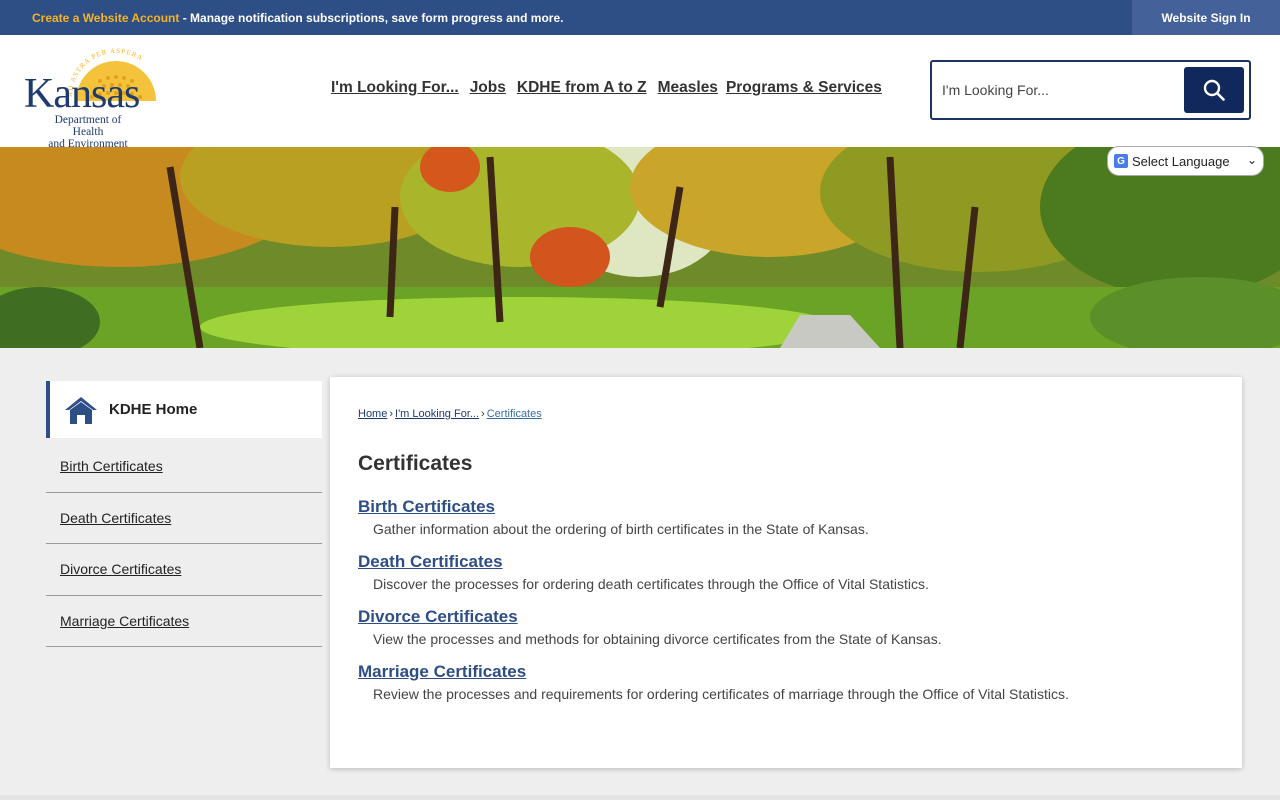  I want to click on select-language-dropdown: G Select Language ⌄, so click(1185, 161).